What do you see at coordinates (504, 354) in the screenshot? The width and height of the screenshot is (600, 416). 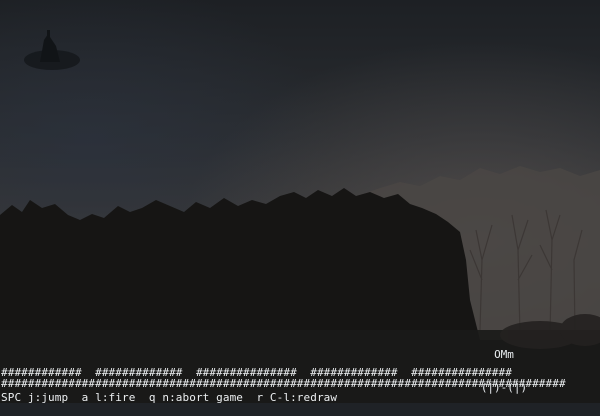 I see `player-head: OMm` at bounding box center [504, 354].